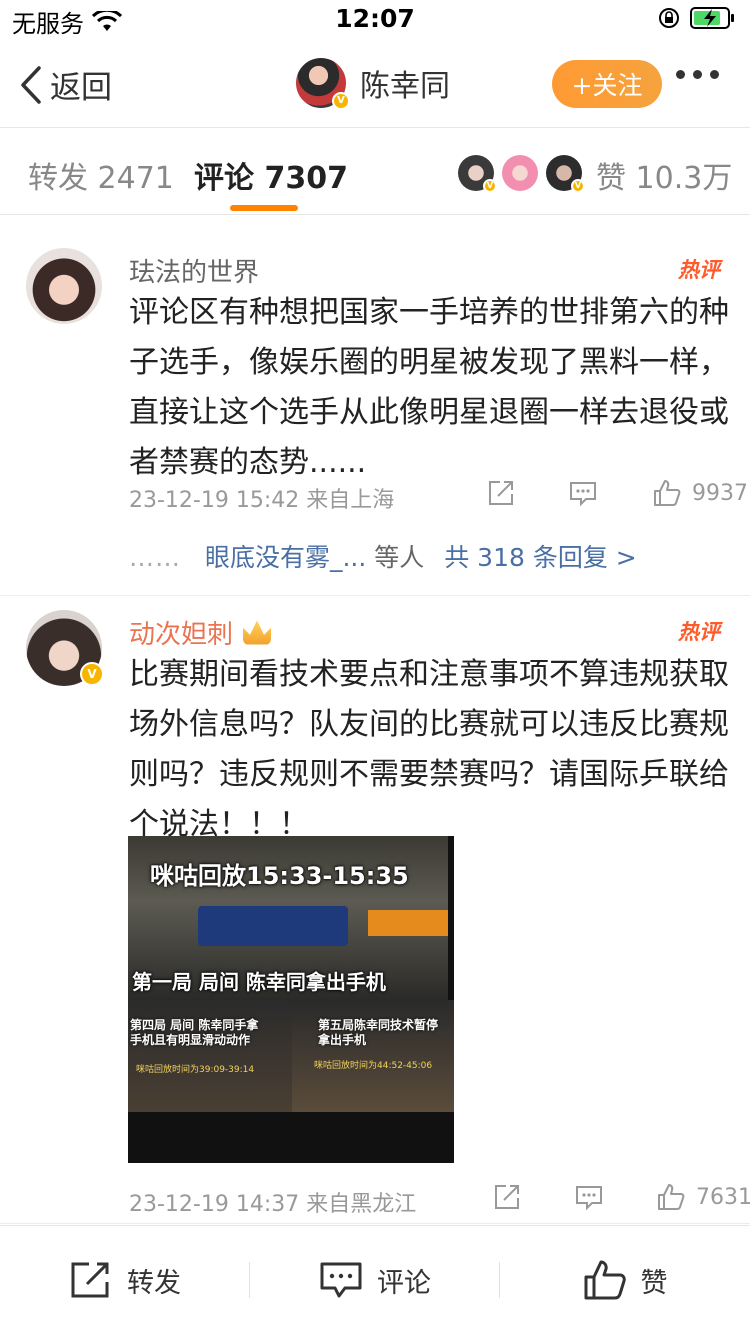  Describe the element at coordinates (195, 1070) in the screenshot. I see `image-time-bl: 咪咕回放时间为39:09-39:14` at that location.